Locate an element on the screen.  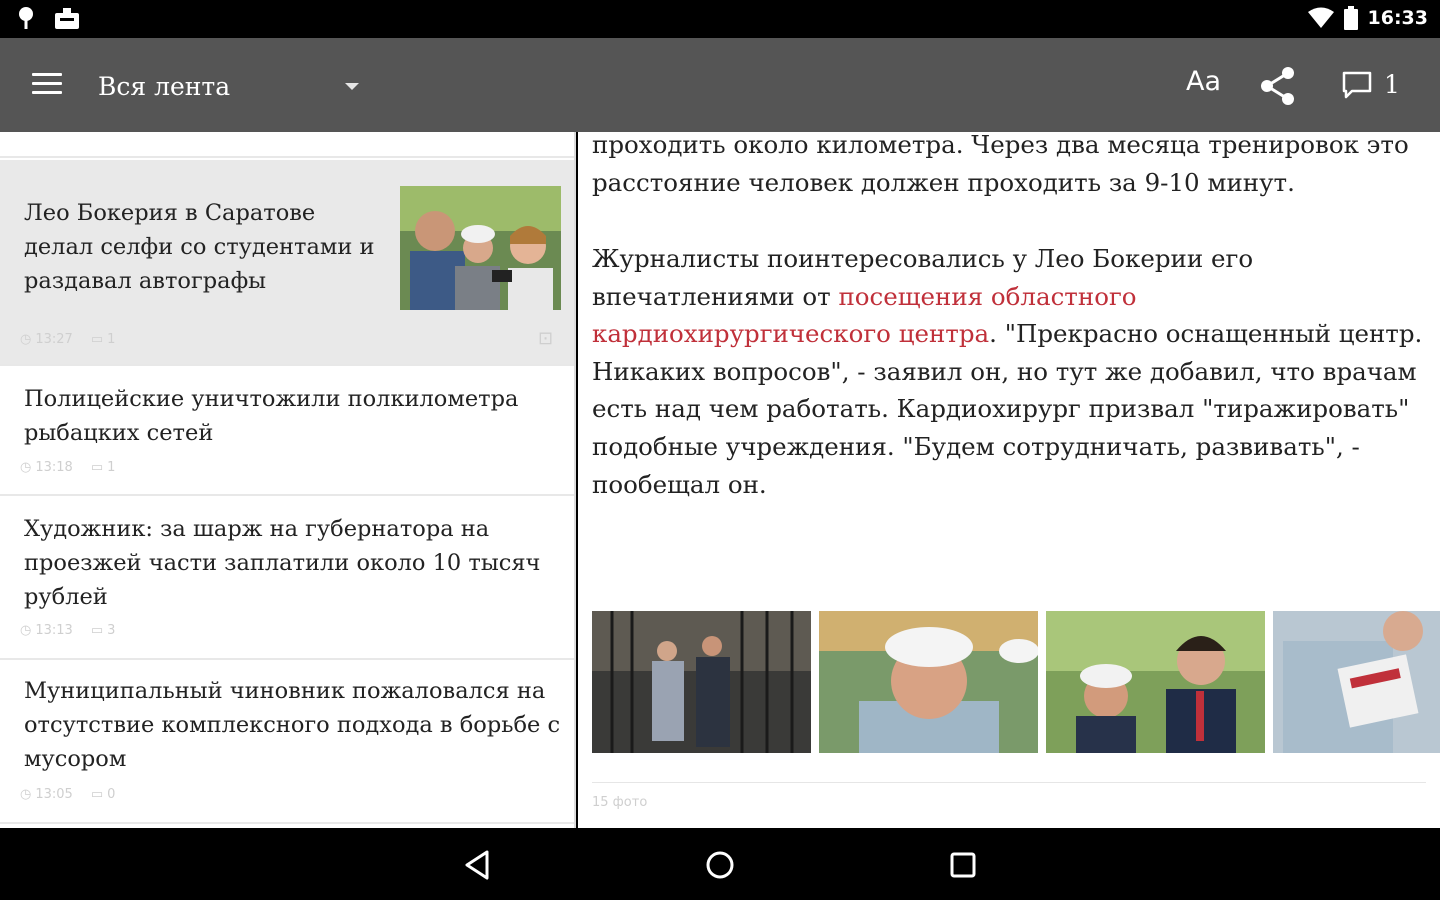
photo-count: 15 фото is located at coordinates (620, 802).